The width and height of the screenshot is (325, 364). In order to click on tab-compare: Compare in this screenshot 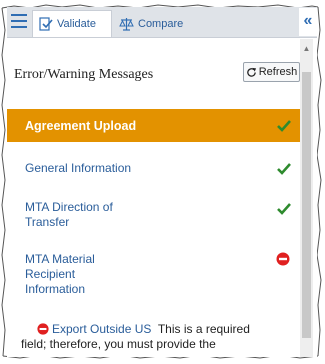, I will do `click(152, 23)`.